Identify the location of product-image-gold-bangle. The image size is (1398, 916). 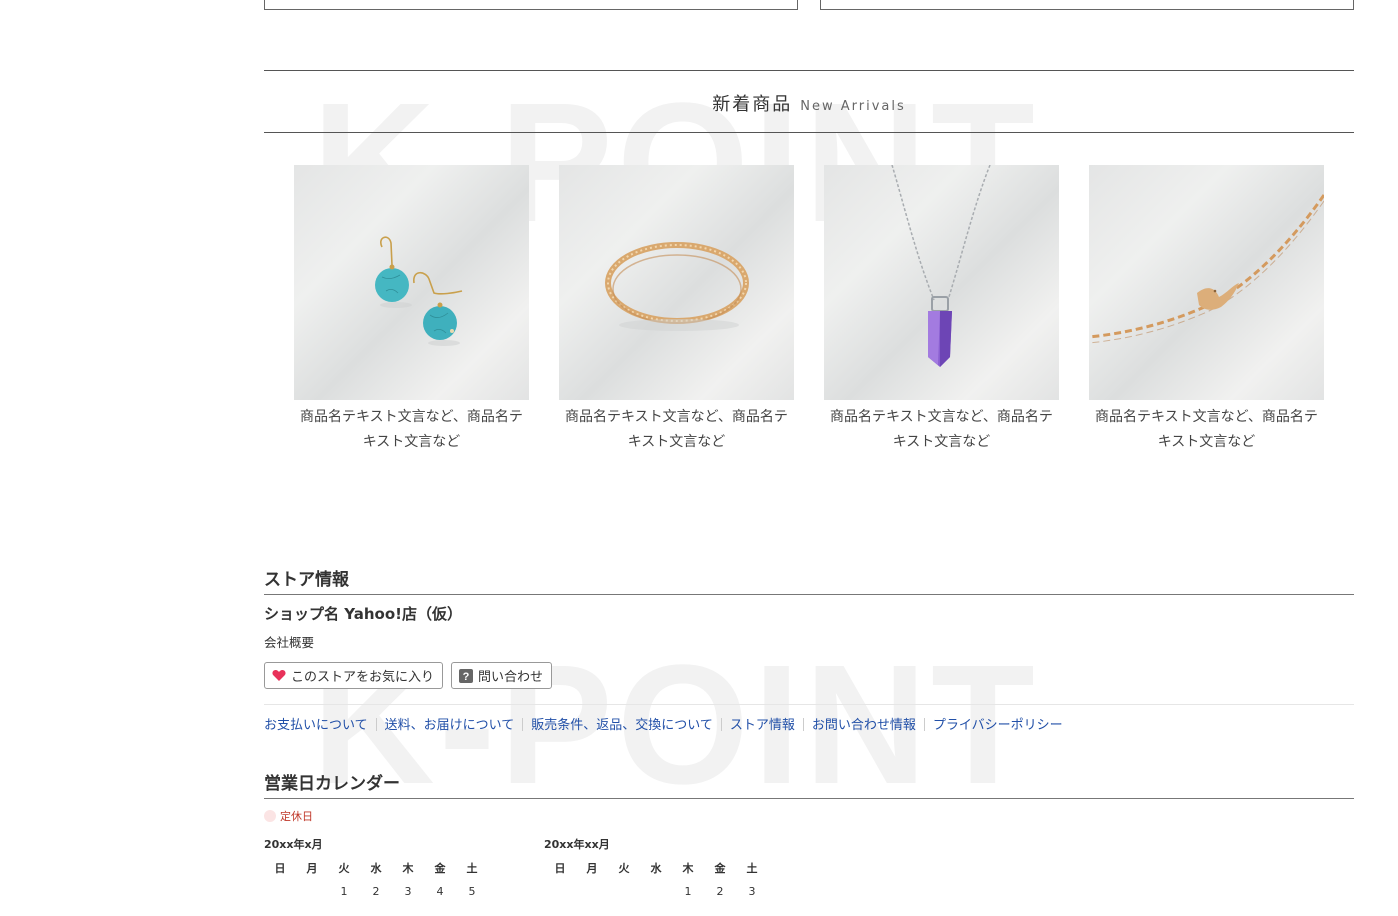
(676, 282).